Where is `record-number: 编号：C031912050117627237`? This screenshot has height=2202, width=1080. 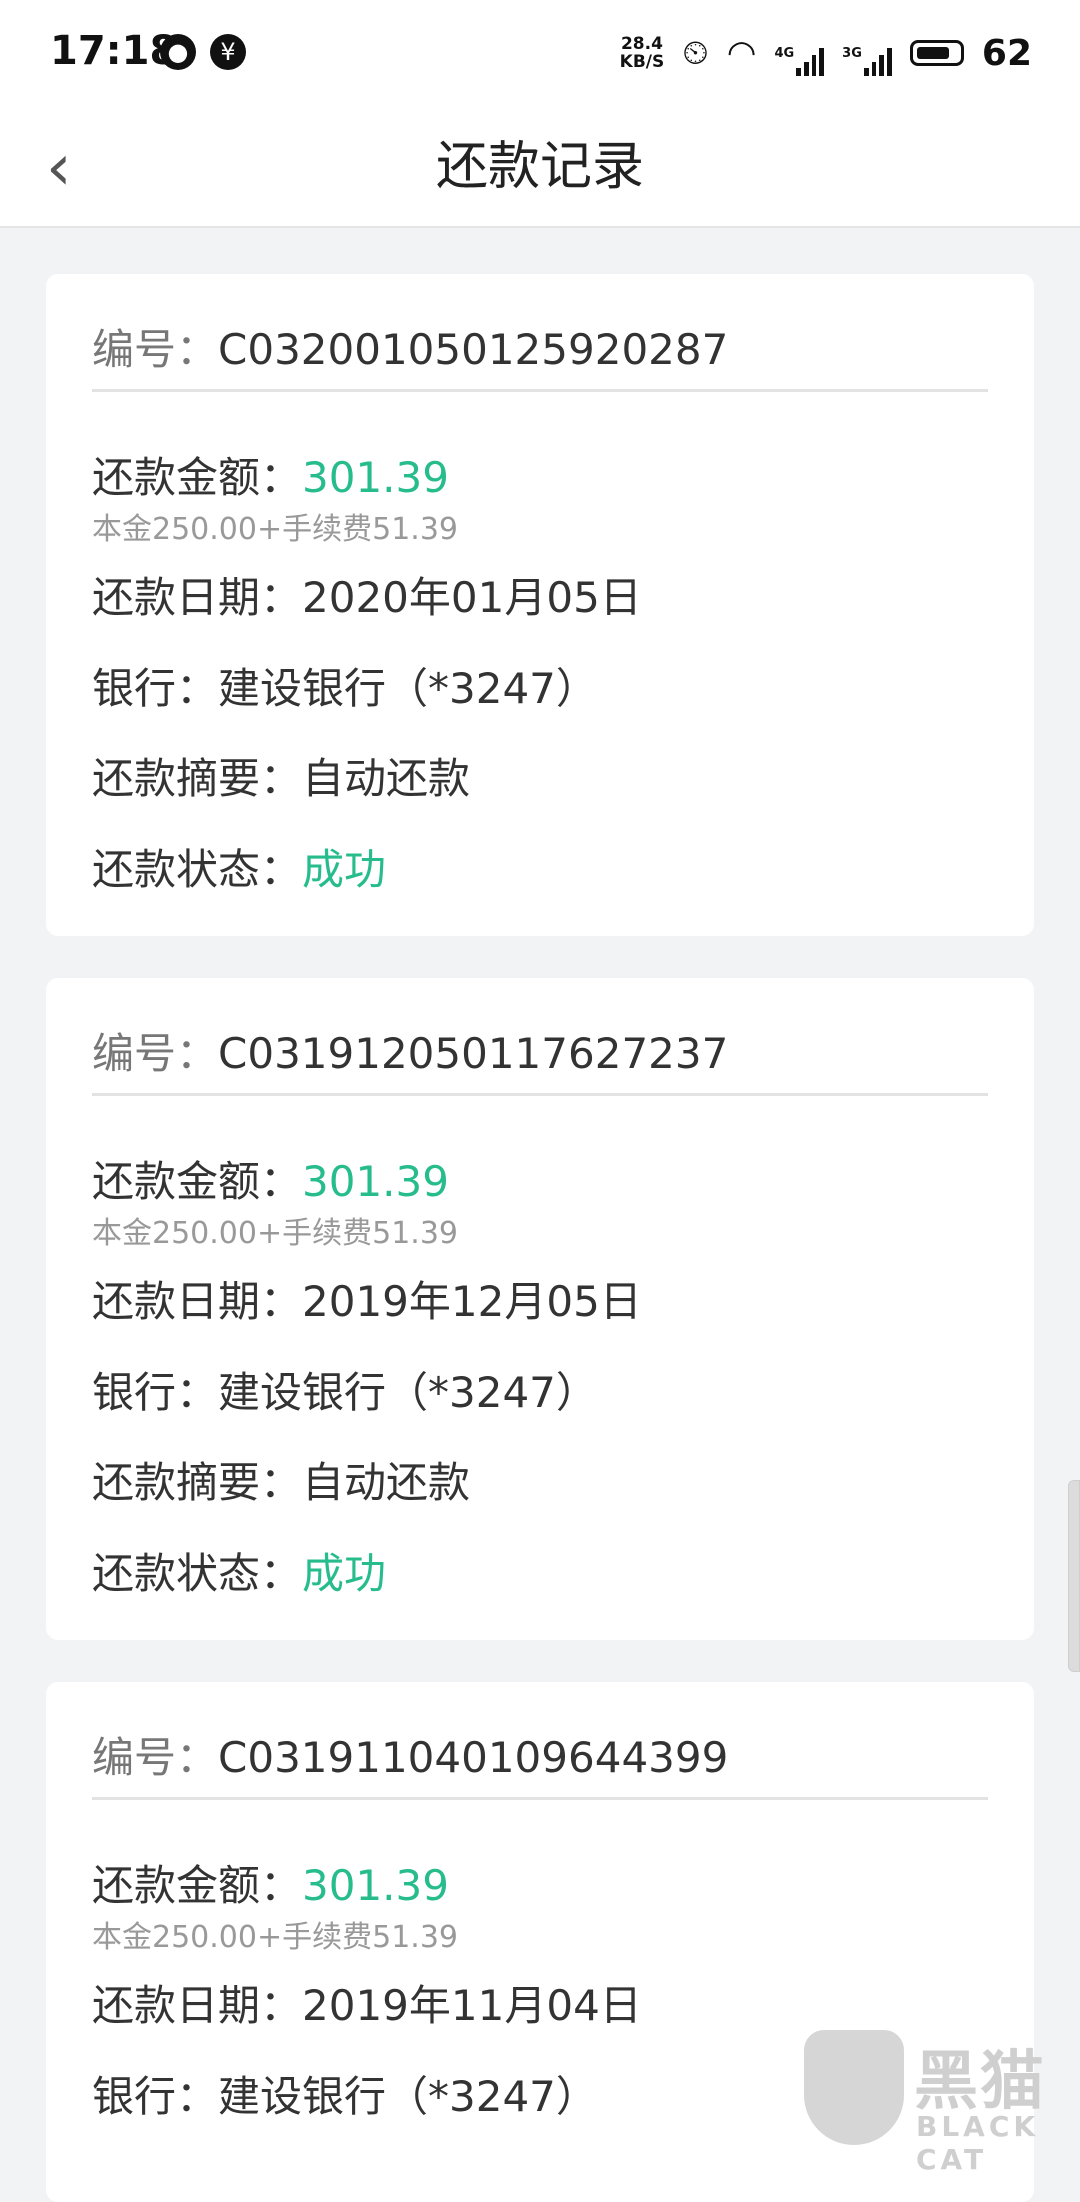
record-number: 编号：C031912050117627237 is located at coordinates (410, 1050).